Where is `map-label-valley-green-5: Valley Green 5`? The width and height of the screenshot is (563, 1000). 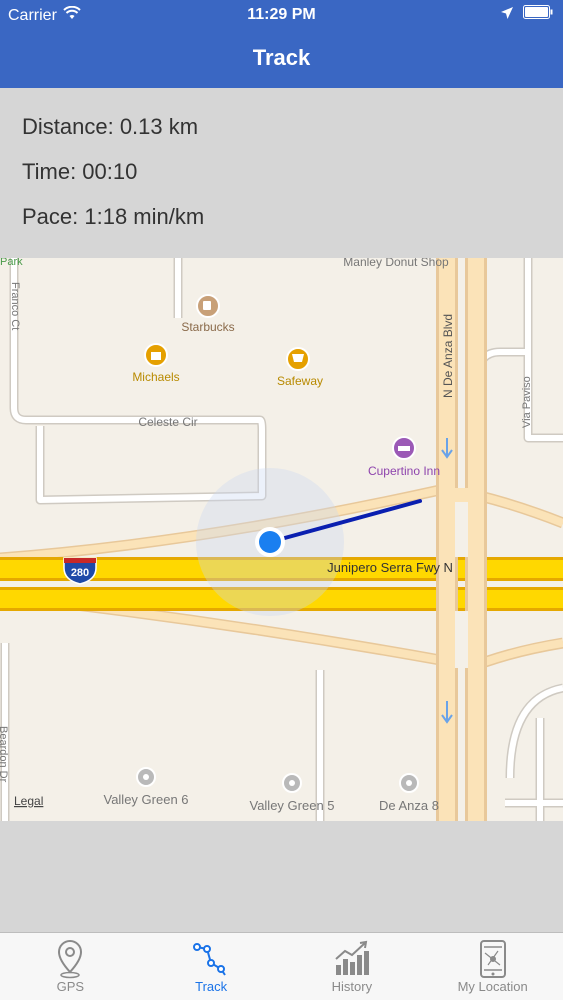 map-label-valley-green-5: Valley Green 5 is located at coordinates (291, 805).